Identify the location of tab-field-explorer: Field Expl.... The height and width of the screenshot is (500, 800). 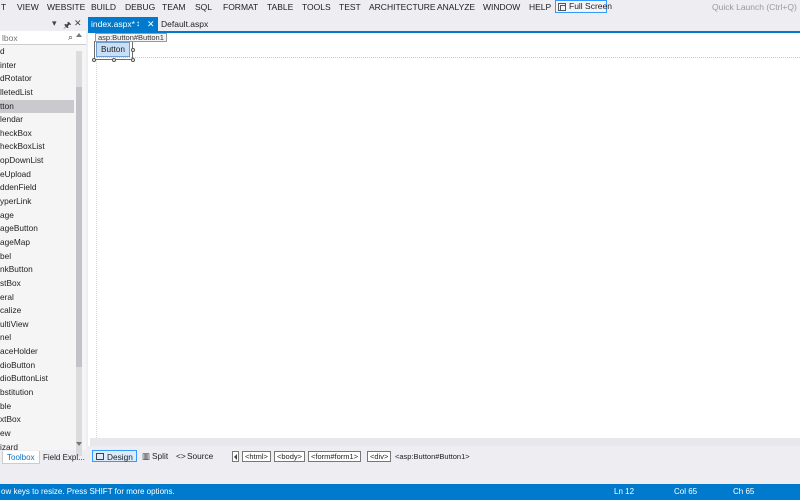
(64, 457).